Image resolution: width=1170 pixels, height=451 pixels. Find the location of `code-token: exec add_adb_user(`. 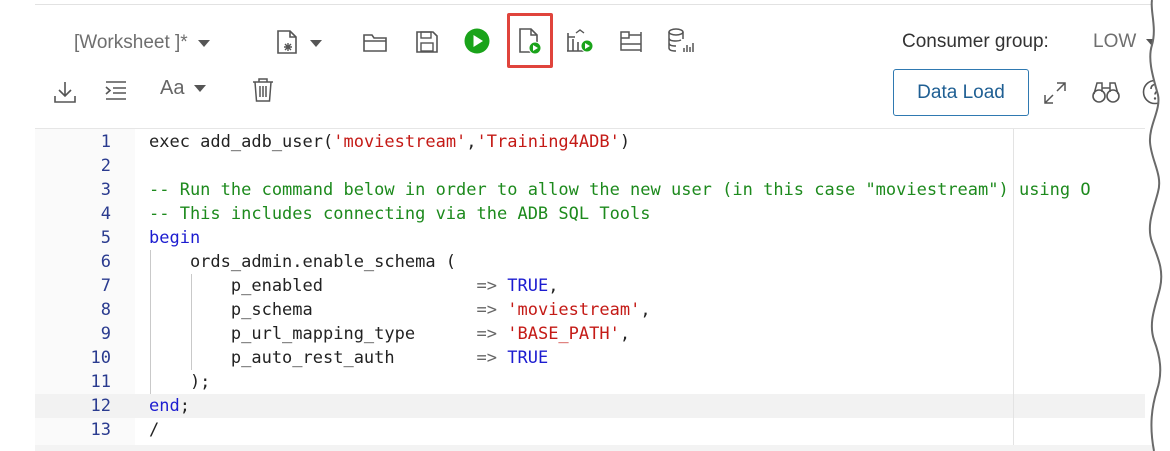

code-token: exec add_adb_user( is located at coordinates (241, 142).